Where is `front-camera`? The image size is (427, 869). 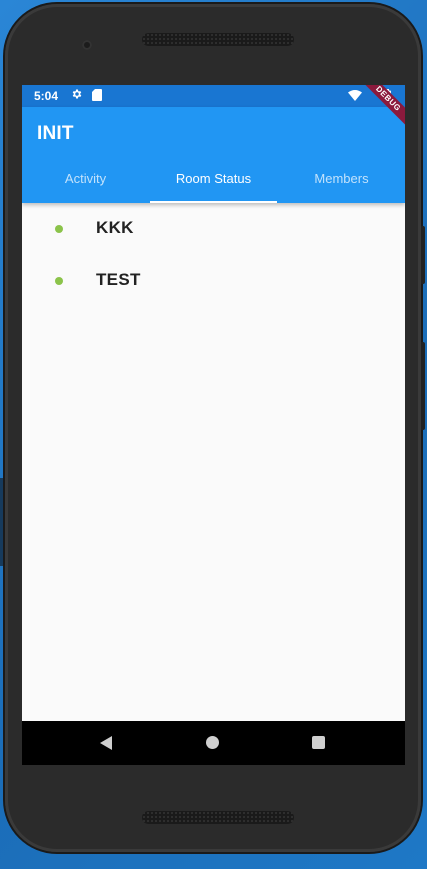 front-camera is located at coordinates (87, 45).